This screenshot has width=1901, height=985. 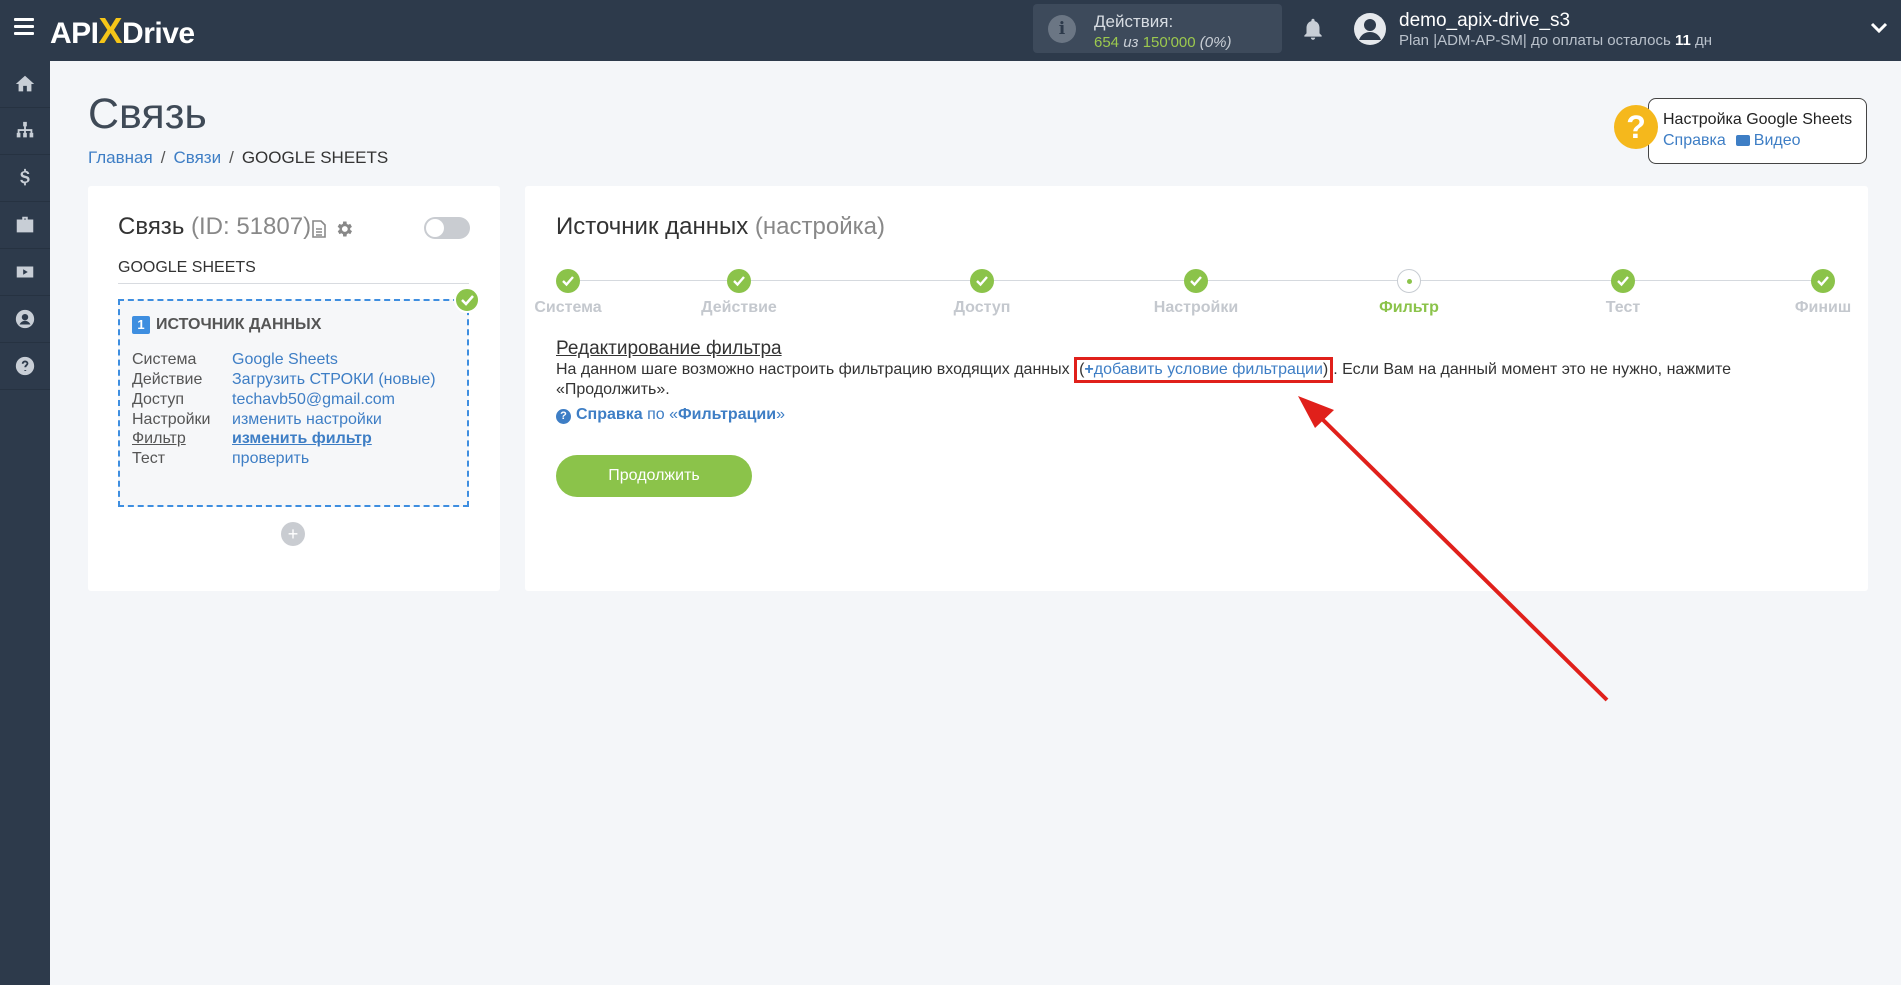 I want to click on filter-help-link: ? Справка по «Фильтрации», so click(x=670, y=415).